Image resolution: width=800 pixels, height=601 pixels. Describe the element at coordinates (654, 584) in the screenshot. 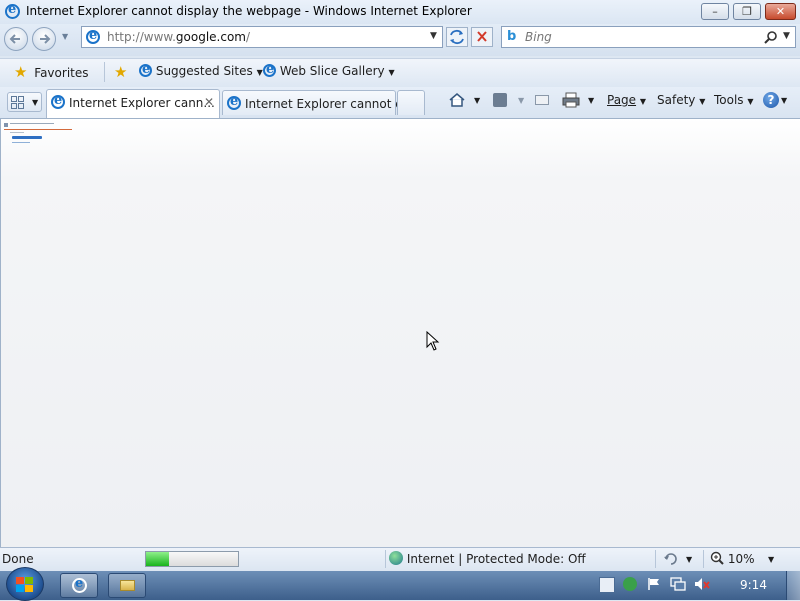

I see `action-center-flag-icon` at that location.